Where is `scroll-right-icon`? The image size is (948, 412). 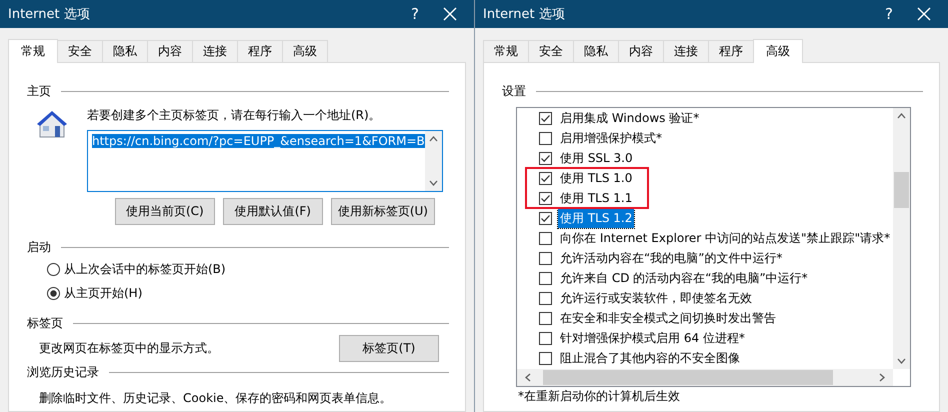
scroll-right-icon is located at coordinates (882, 377).